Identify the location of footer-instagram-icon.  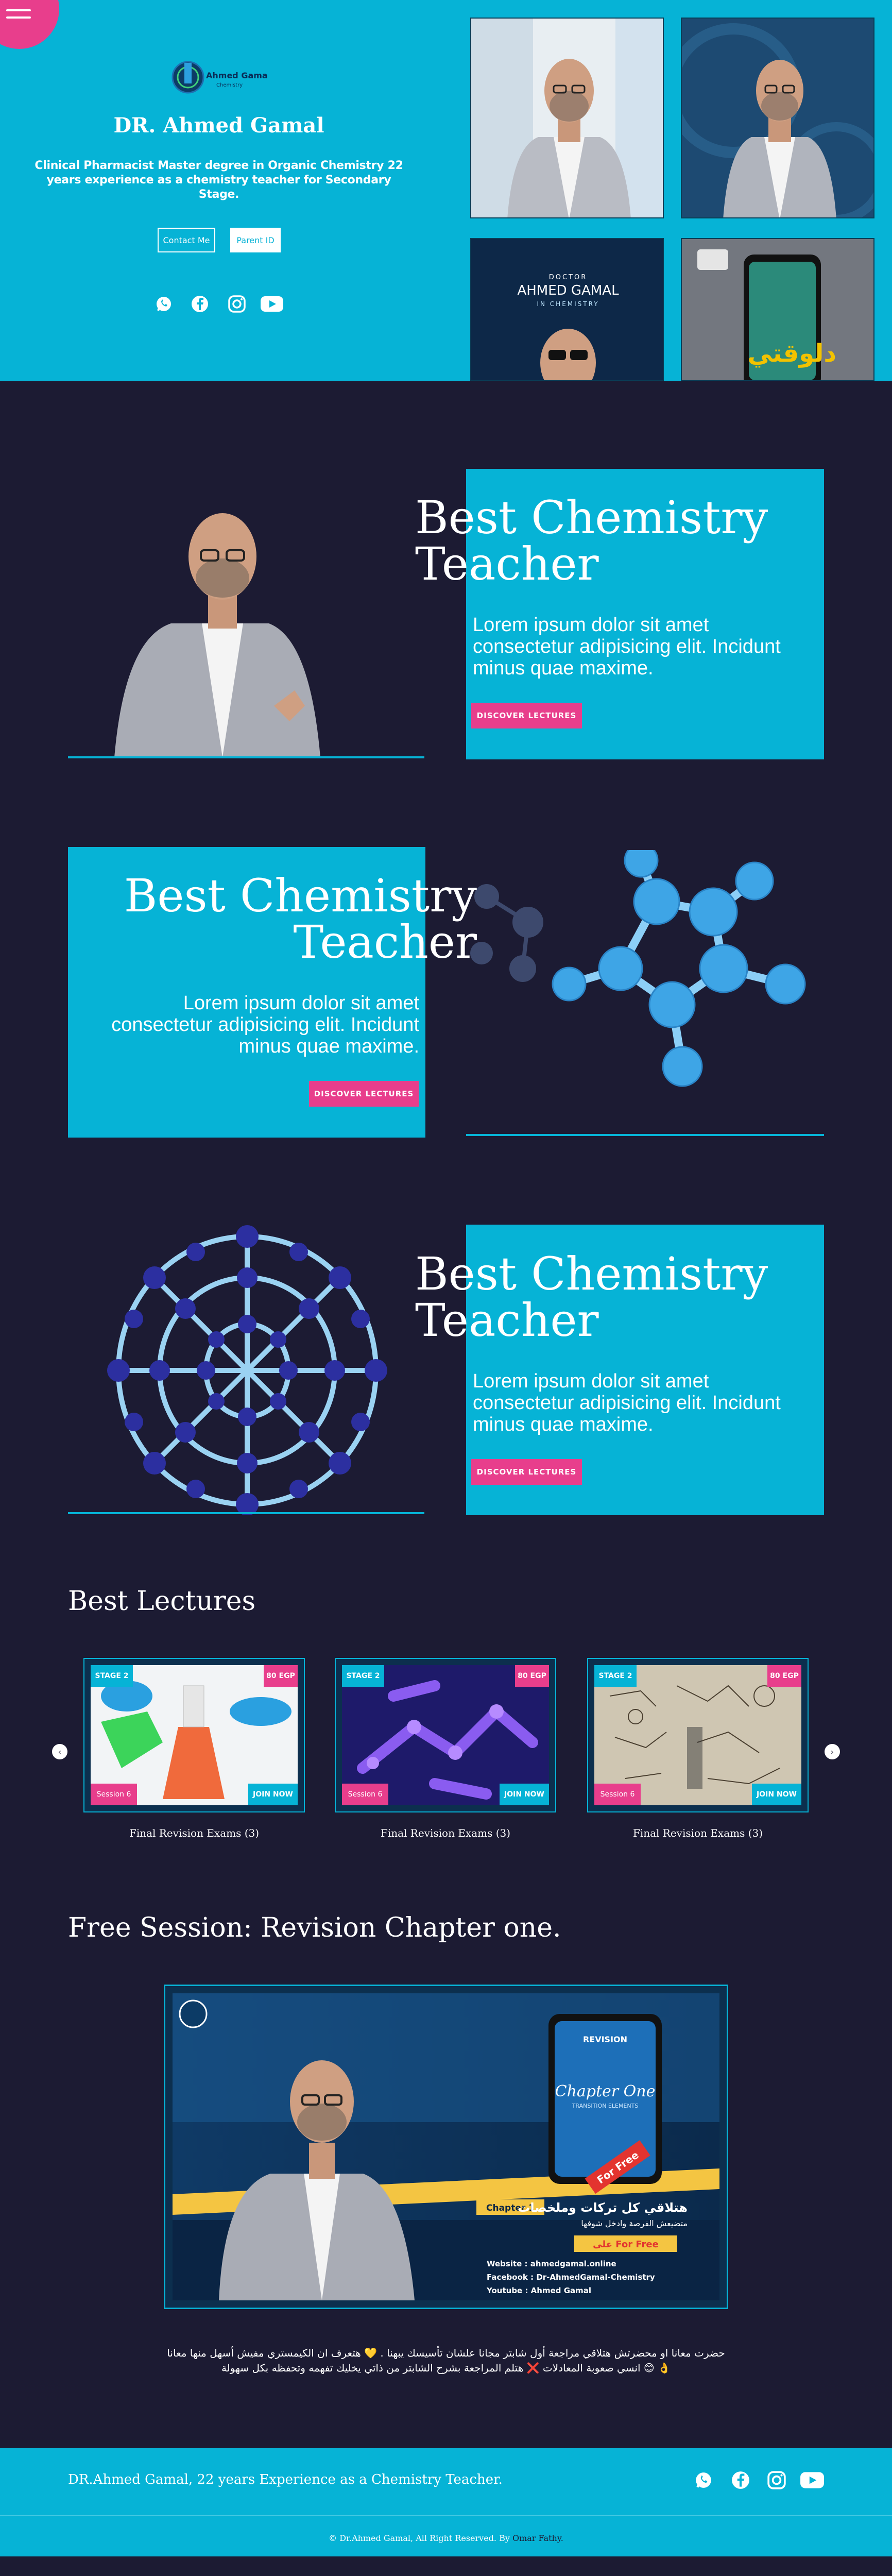
(776, 2480).